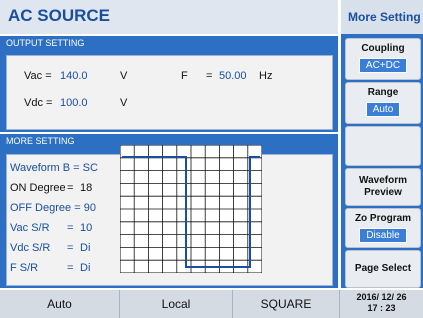 This screenshot has height=318, width=423. Describe the element at coordinates (59, 15) in the screenshot. I see `page-title: AC SOURCE` at that location.